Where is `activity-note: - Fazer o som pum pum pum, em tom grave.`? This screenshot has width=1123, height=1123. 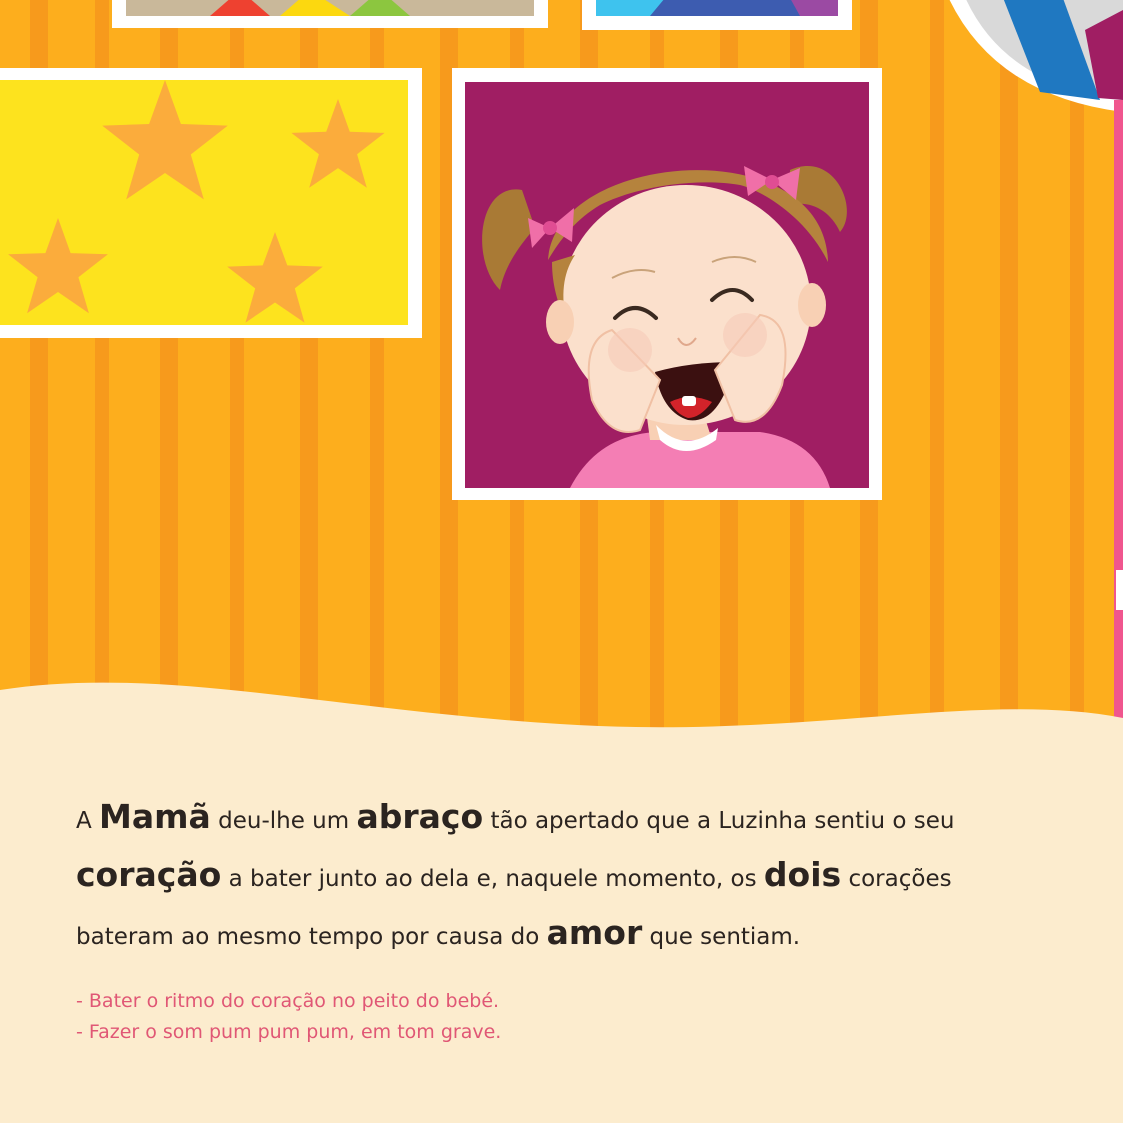
activity-note: - Fazer o som pum pum pum, em tom grave. is located at coordinates (289, 1032).